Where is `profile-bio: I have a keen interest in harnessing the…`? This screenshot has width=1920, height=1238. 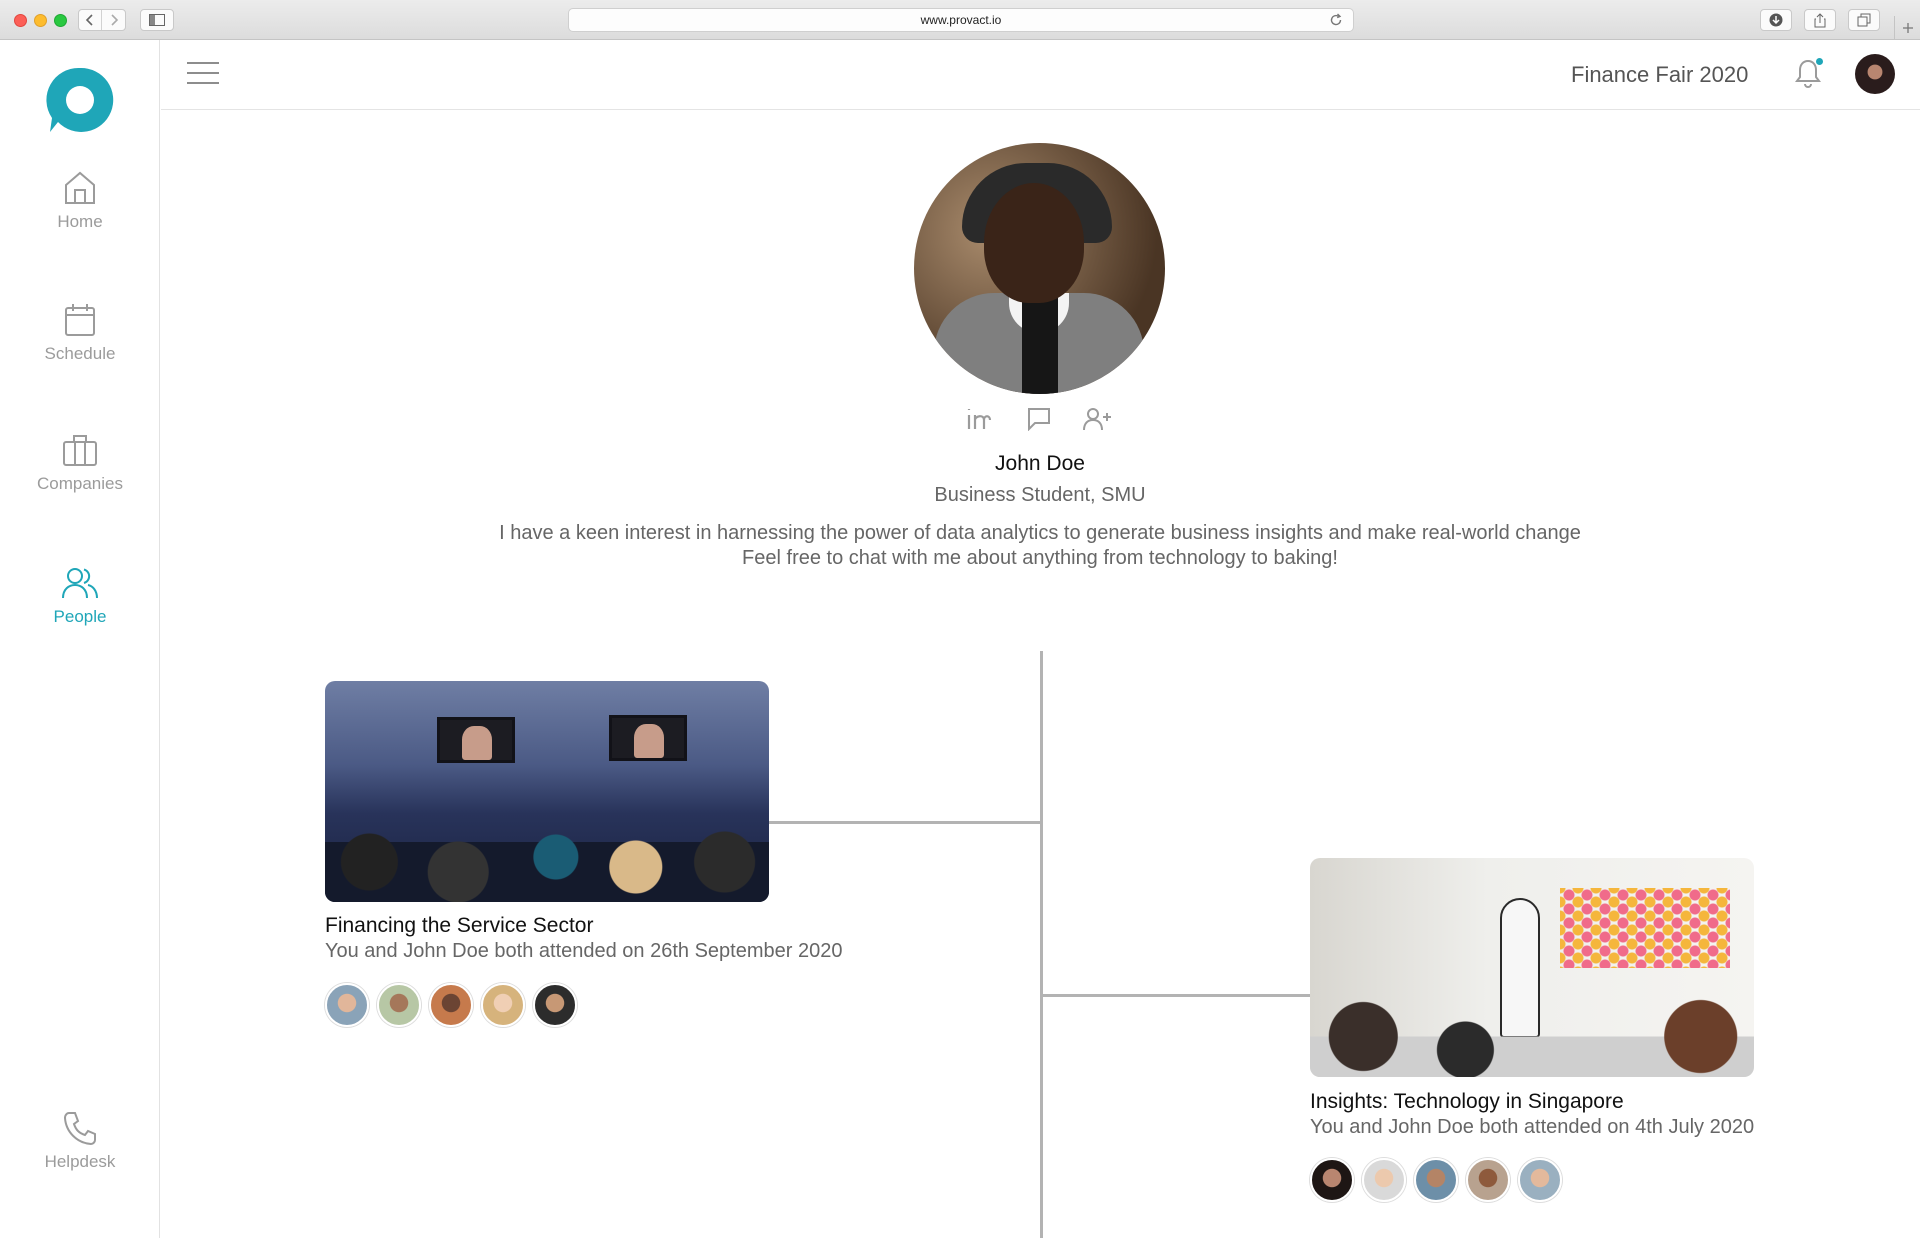 profile-bio: I have a keen interest in harnessing the… is located at coordinates (960, 546).